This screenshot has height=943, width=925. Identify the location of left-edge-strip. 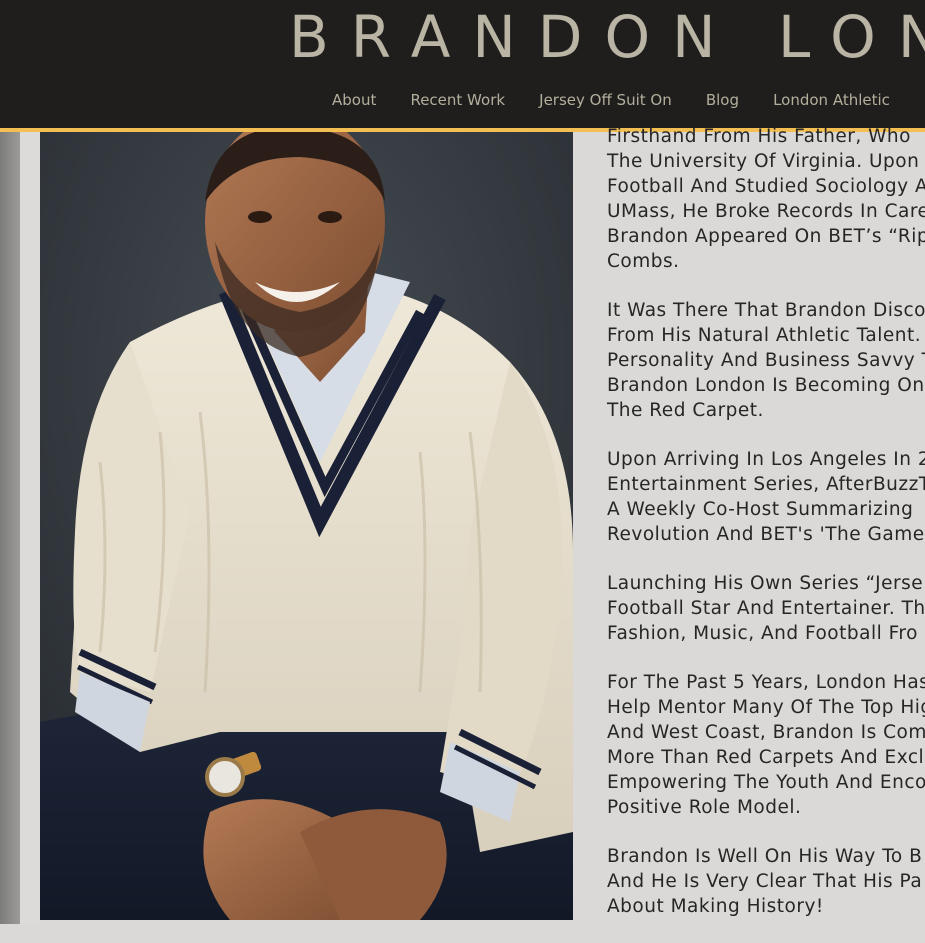
(10, 528).